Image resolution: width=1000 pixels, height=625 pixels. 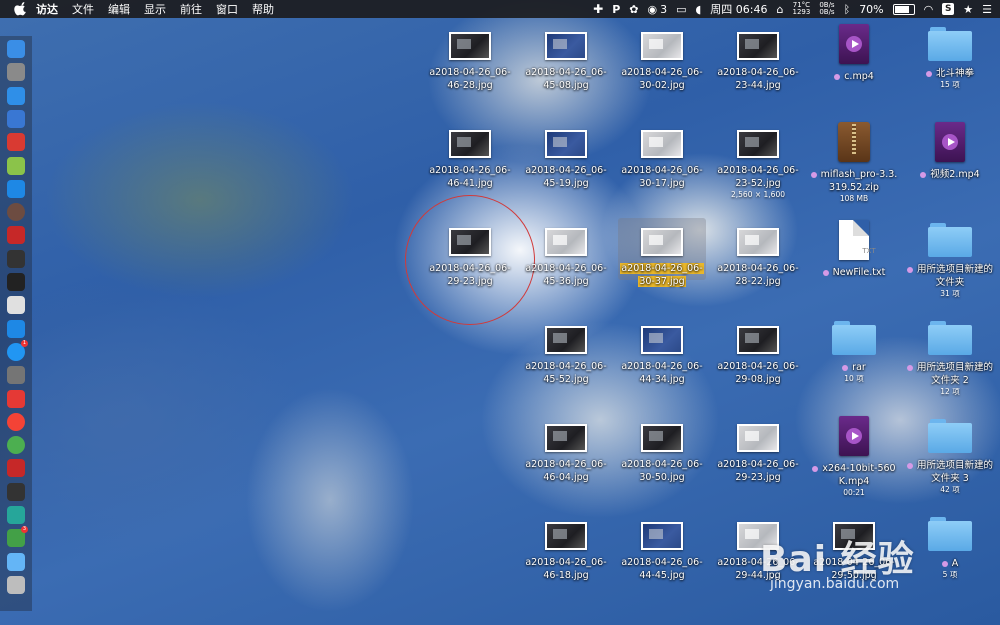 I want to click on star-icon: ★, so click(x=968, y=9).